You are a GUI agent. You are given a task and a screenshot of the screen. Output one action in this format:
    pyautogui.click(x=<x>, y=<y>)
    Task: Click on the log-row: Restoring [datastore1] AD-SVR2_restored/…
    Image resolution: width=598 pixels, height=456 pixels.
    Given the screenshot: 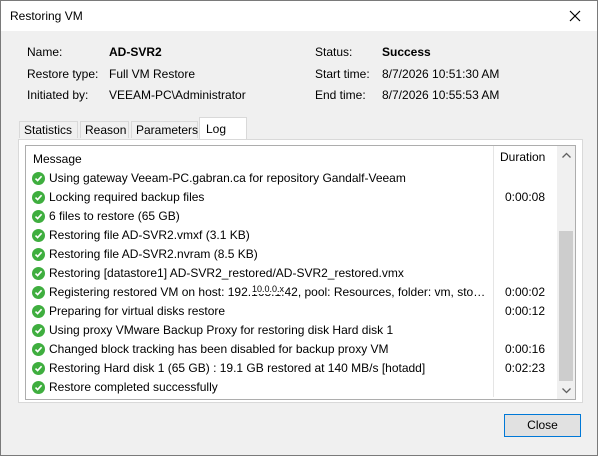 What is the action you would take?
    pyautogui.click(x=291, y=273)
    